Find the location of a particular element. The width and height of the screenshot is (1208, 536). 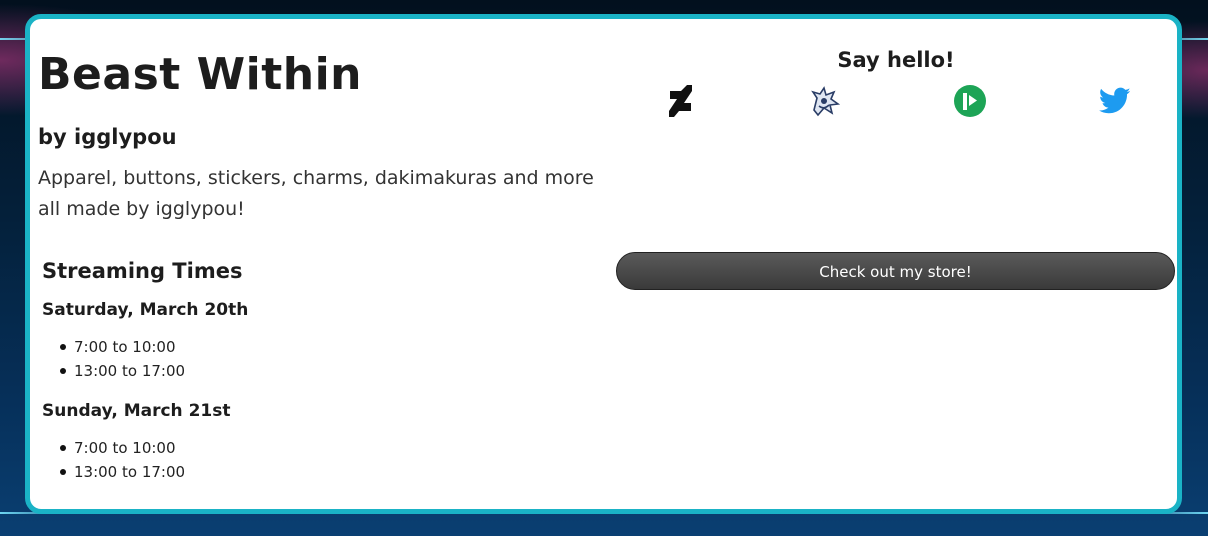

picarto-link is located at coordinates (970, 101).